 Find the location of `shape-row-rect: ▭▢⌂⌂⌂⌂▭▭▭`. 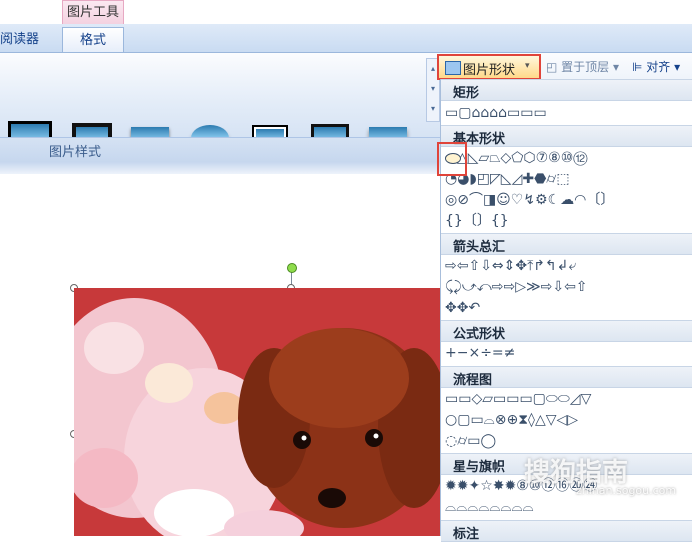

shape-row-rect: ▭▢⌂⌂⌂⌂▭▭▭ is located at coordinates (496, 113).